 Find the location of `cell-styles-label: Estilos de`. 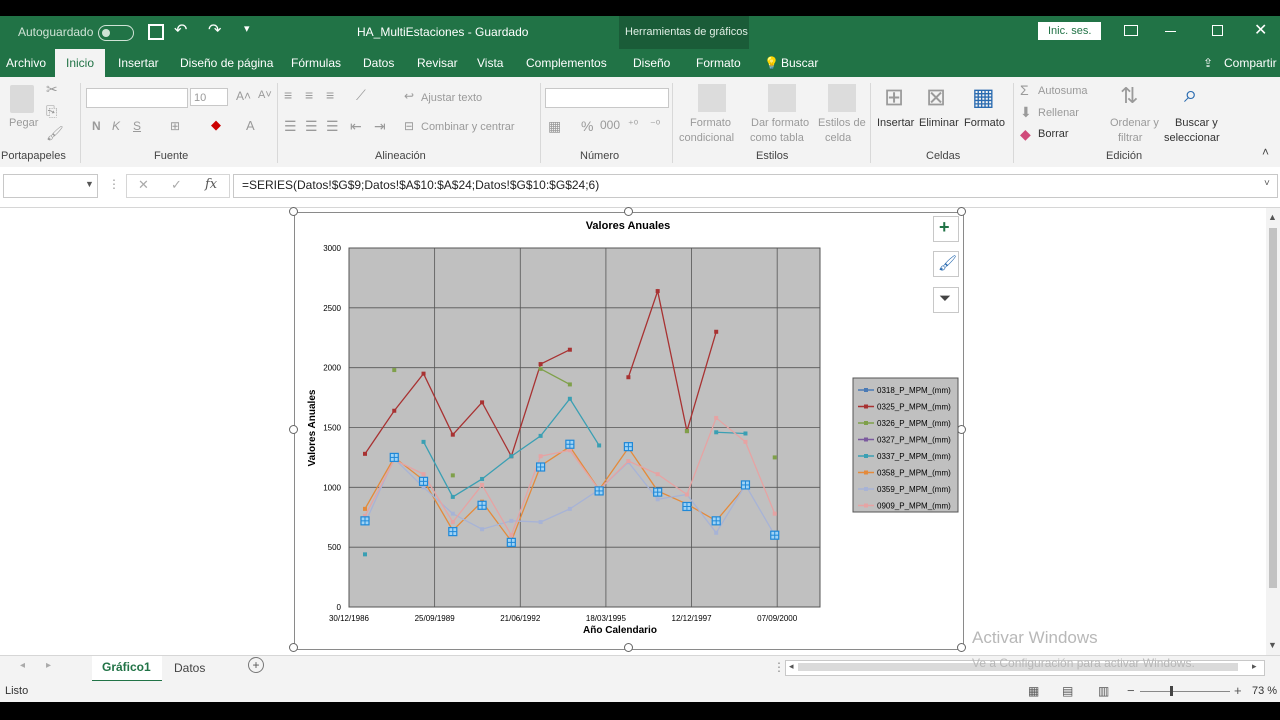

cell-styles-label: Estilos de is located at coordinates (842, 123).